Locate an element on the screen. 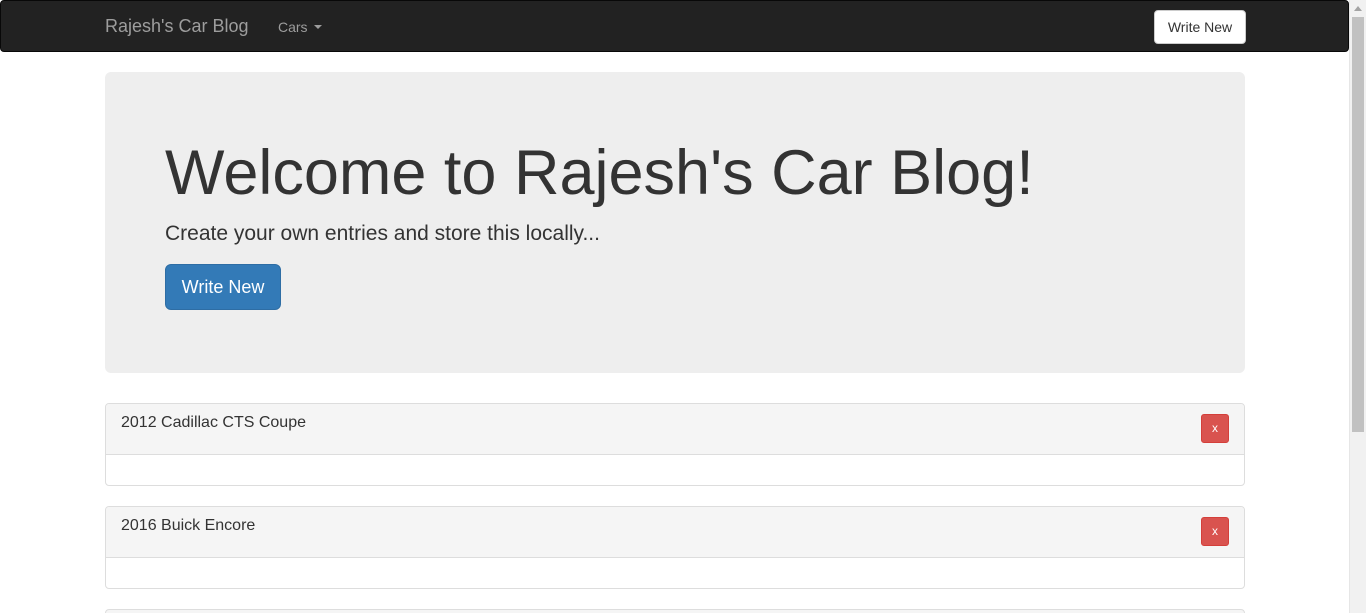 The height and width of the screenshot is (613, 1366). cars-dropdown: Cars is located at coordinates (300, 27).